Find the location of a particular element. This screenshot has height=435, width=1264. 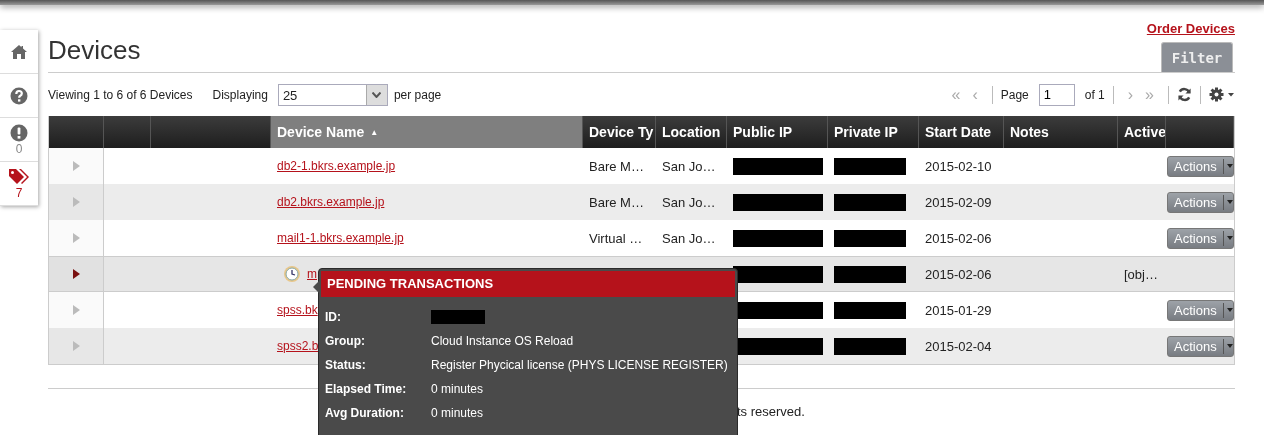

displaying-label: Displaying is located at coordinates (240, 94).